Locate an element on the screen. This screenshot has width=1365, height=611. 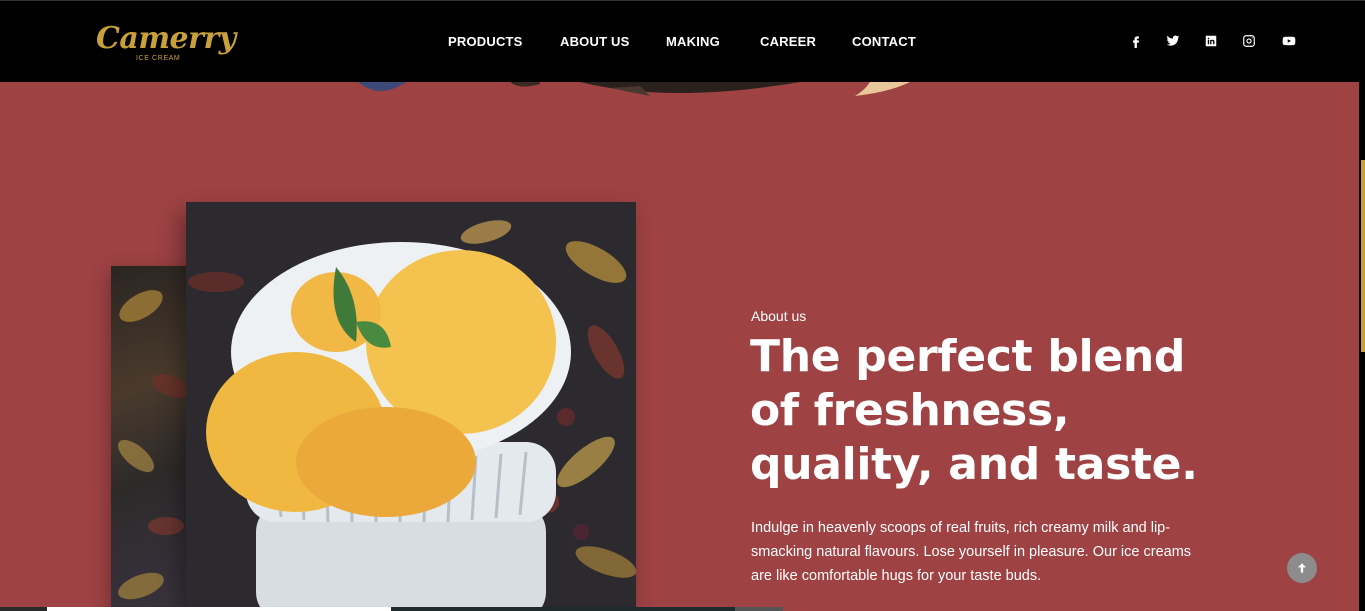
section-kicker: About us is located at coordinates (779, 316).